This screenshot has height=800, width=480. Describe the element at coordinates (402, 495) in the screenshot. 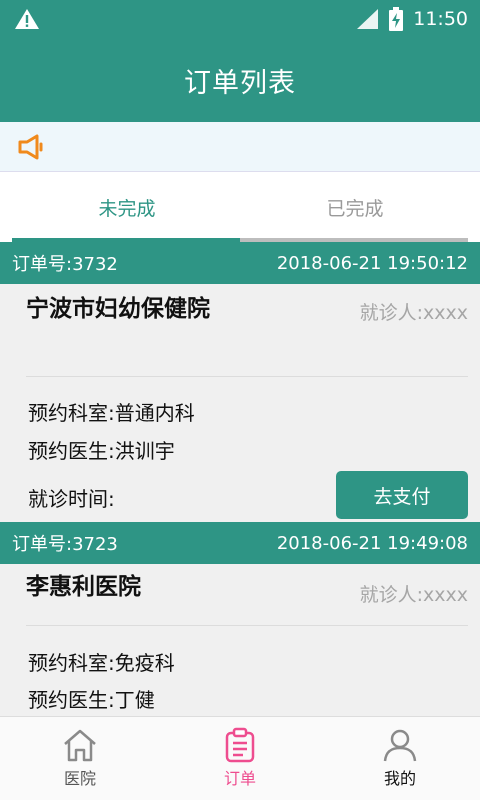

I see `pay-button: 去支付` at that location.